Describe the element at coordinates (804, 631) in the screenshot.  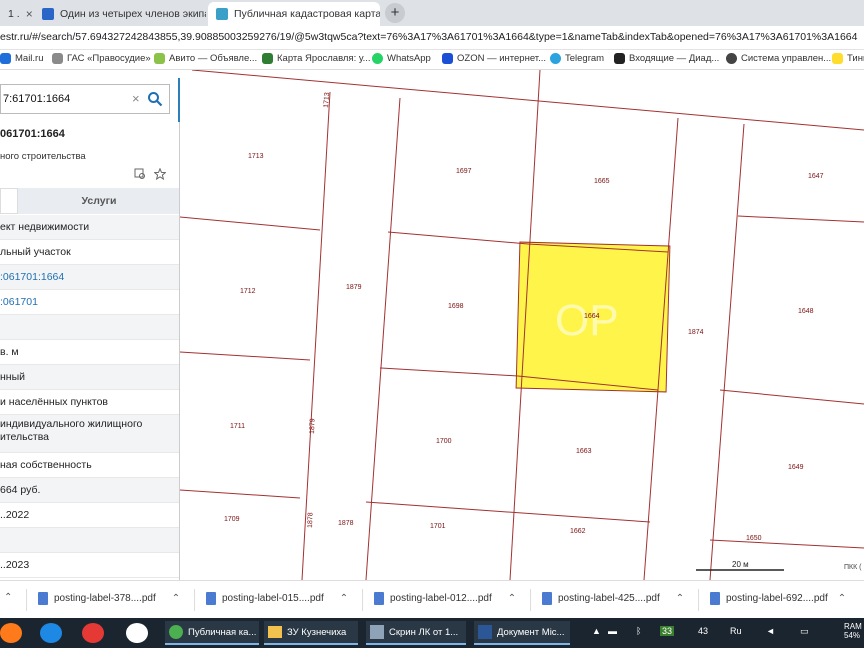
I see `battery-icon: ▭` at that location.